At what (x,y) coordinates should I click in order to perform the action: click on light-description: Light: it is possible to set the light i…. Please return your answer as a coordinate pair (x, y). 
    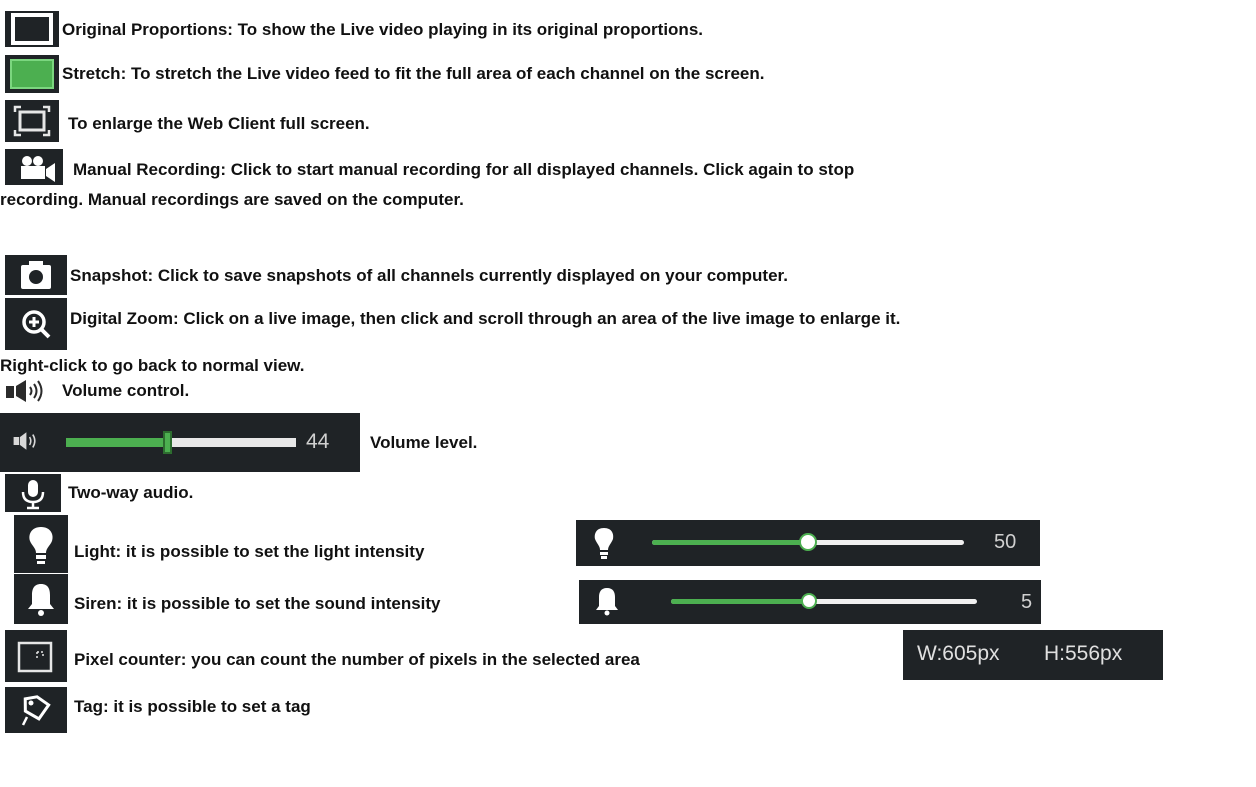
    Looking at the image, I should click on (249, 551).